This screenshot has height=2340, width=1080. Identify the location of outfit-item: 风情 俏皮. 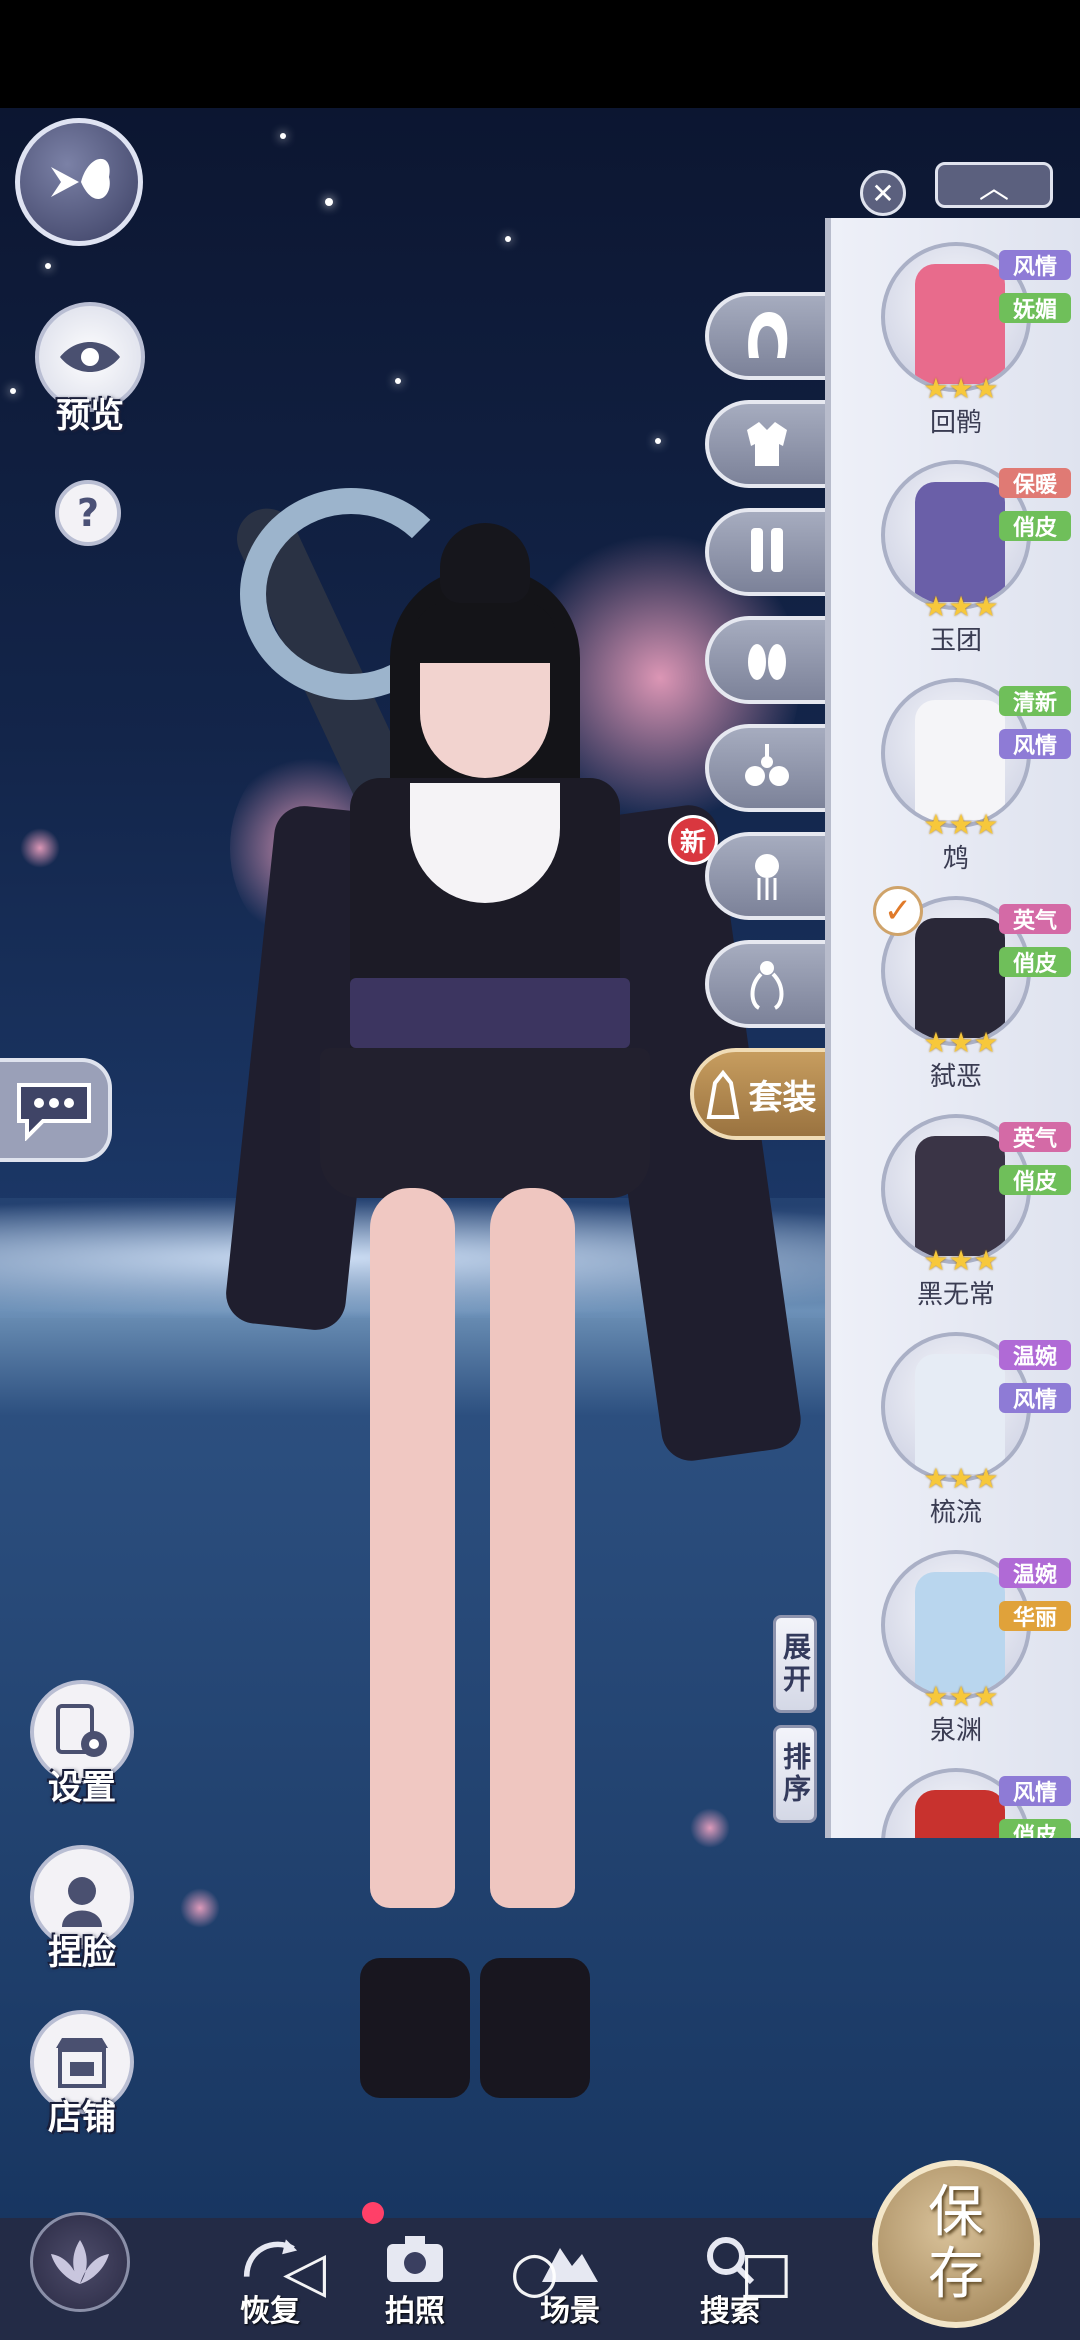
(955, 1803).